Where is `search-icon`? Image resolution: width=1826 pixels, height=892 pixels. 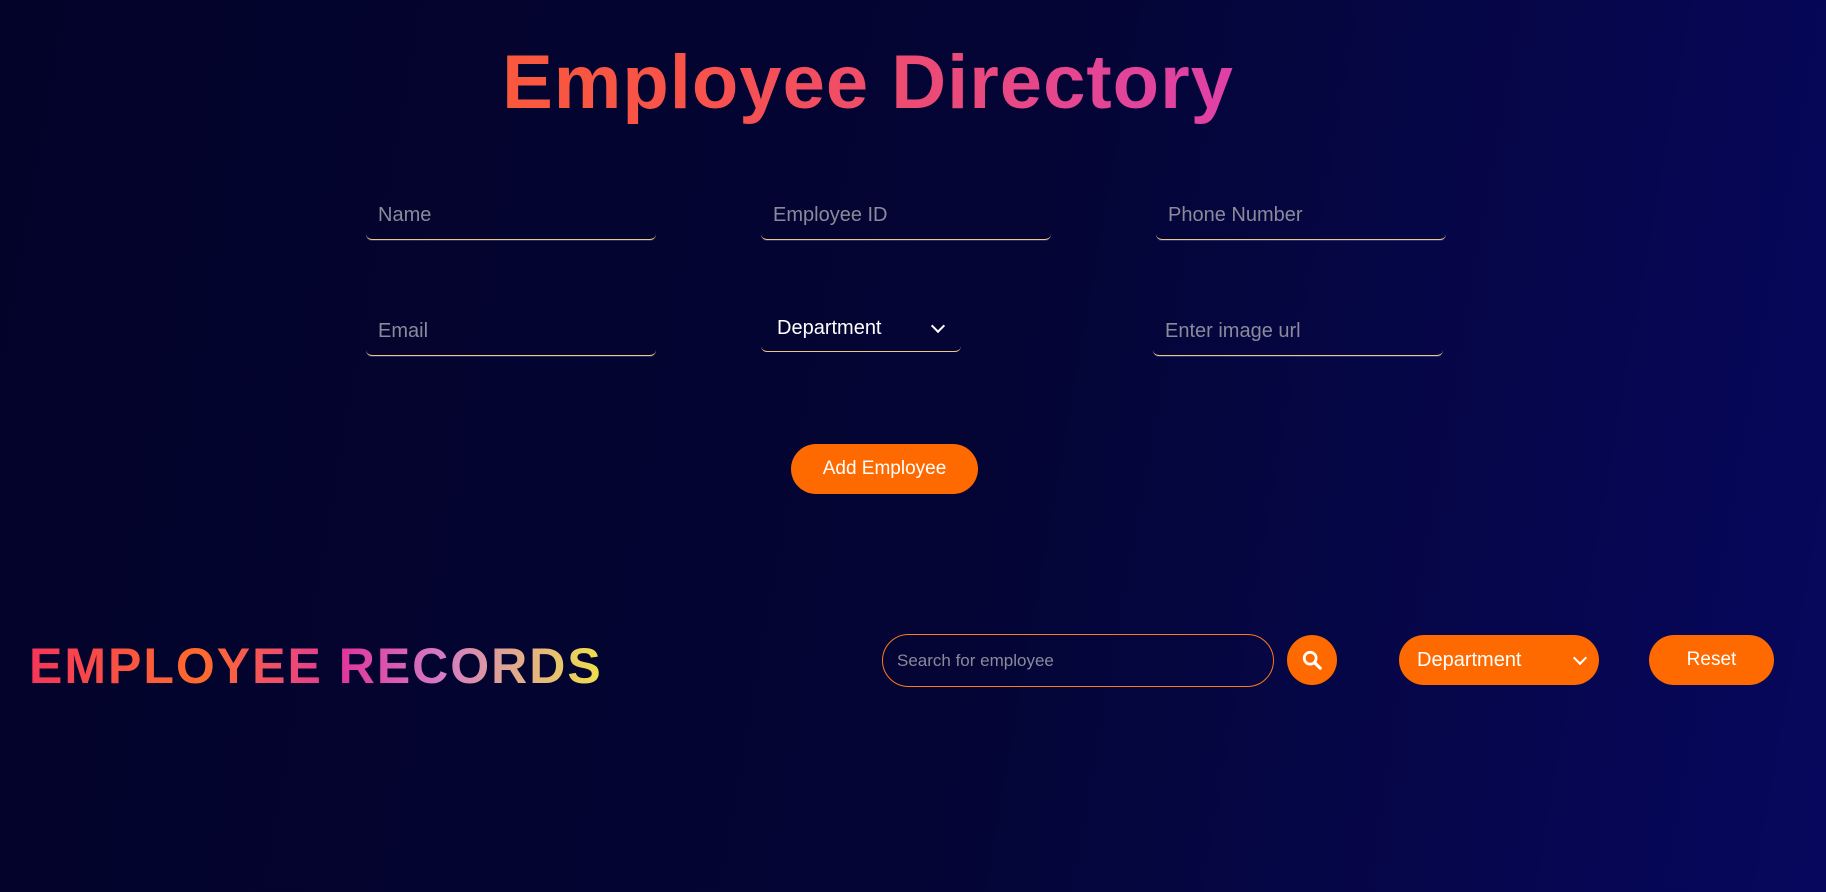
search-icon is located at coordinates (1312, 660).